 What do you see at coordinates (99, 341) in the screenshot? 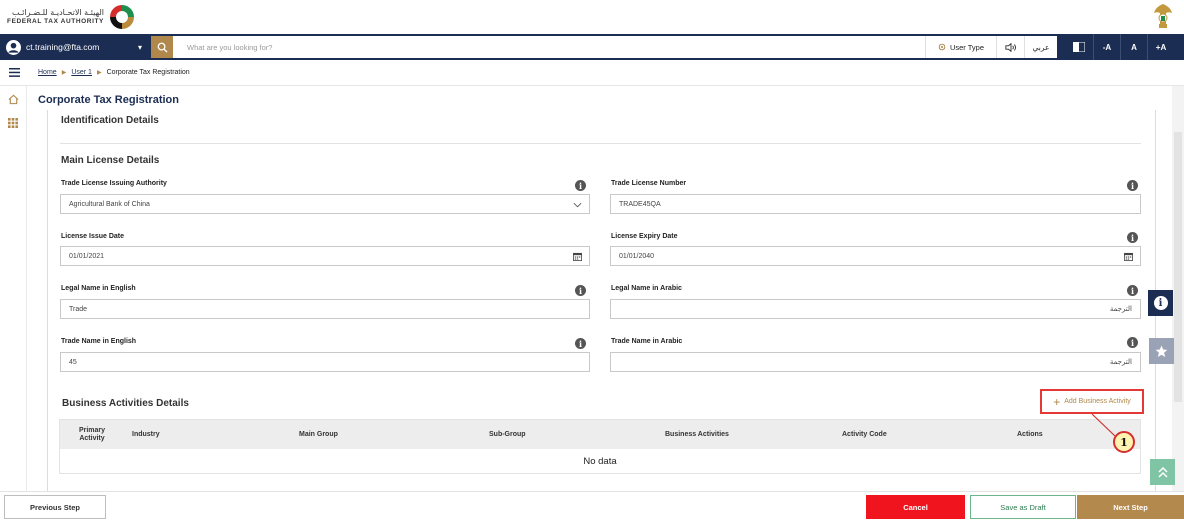
I see `trade-name-en-label: Trade Name in English` at bounding box center [99, 341].